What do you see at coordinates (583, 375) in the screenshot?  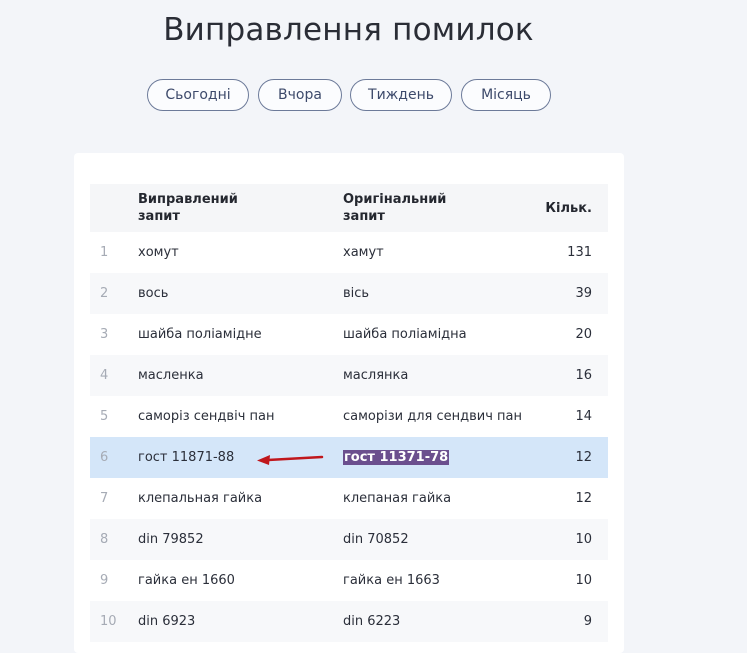 I see `count-cell: 16` at bounding box center [583, 375].